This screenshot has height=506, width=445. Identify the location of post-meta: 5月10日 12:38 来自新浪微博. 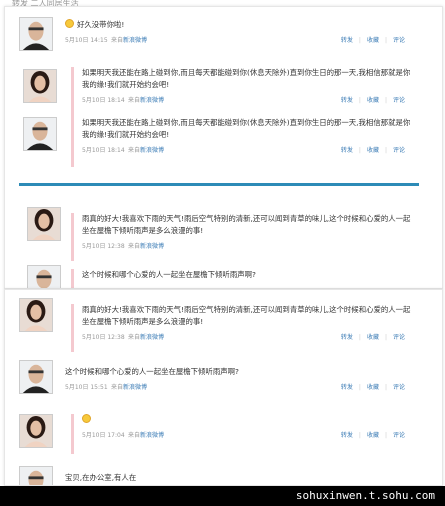
(247, 247).